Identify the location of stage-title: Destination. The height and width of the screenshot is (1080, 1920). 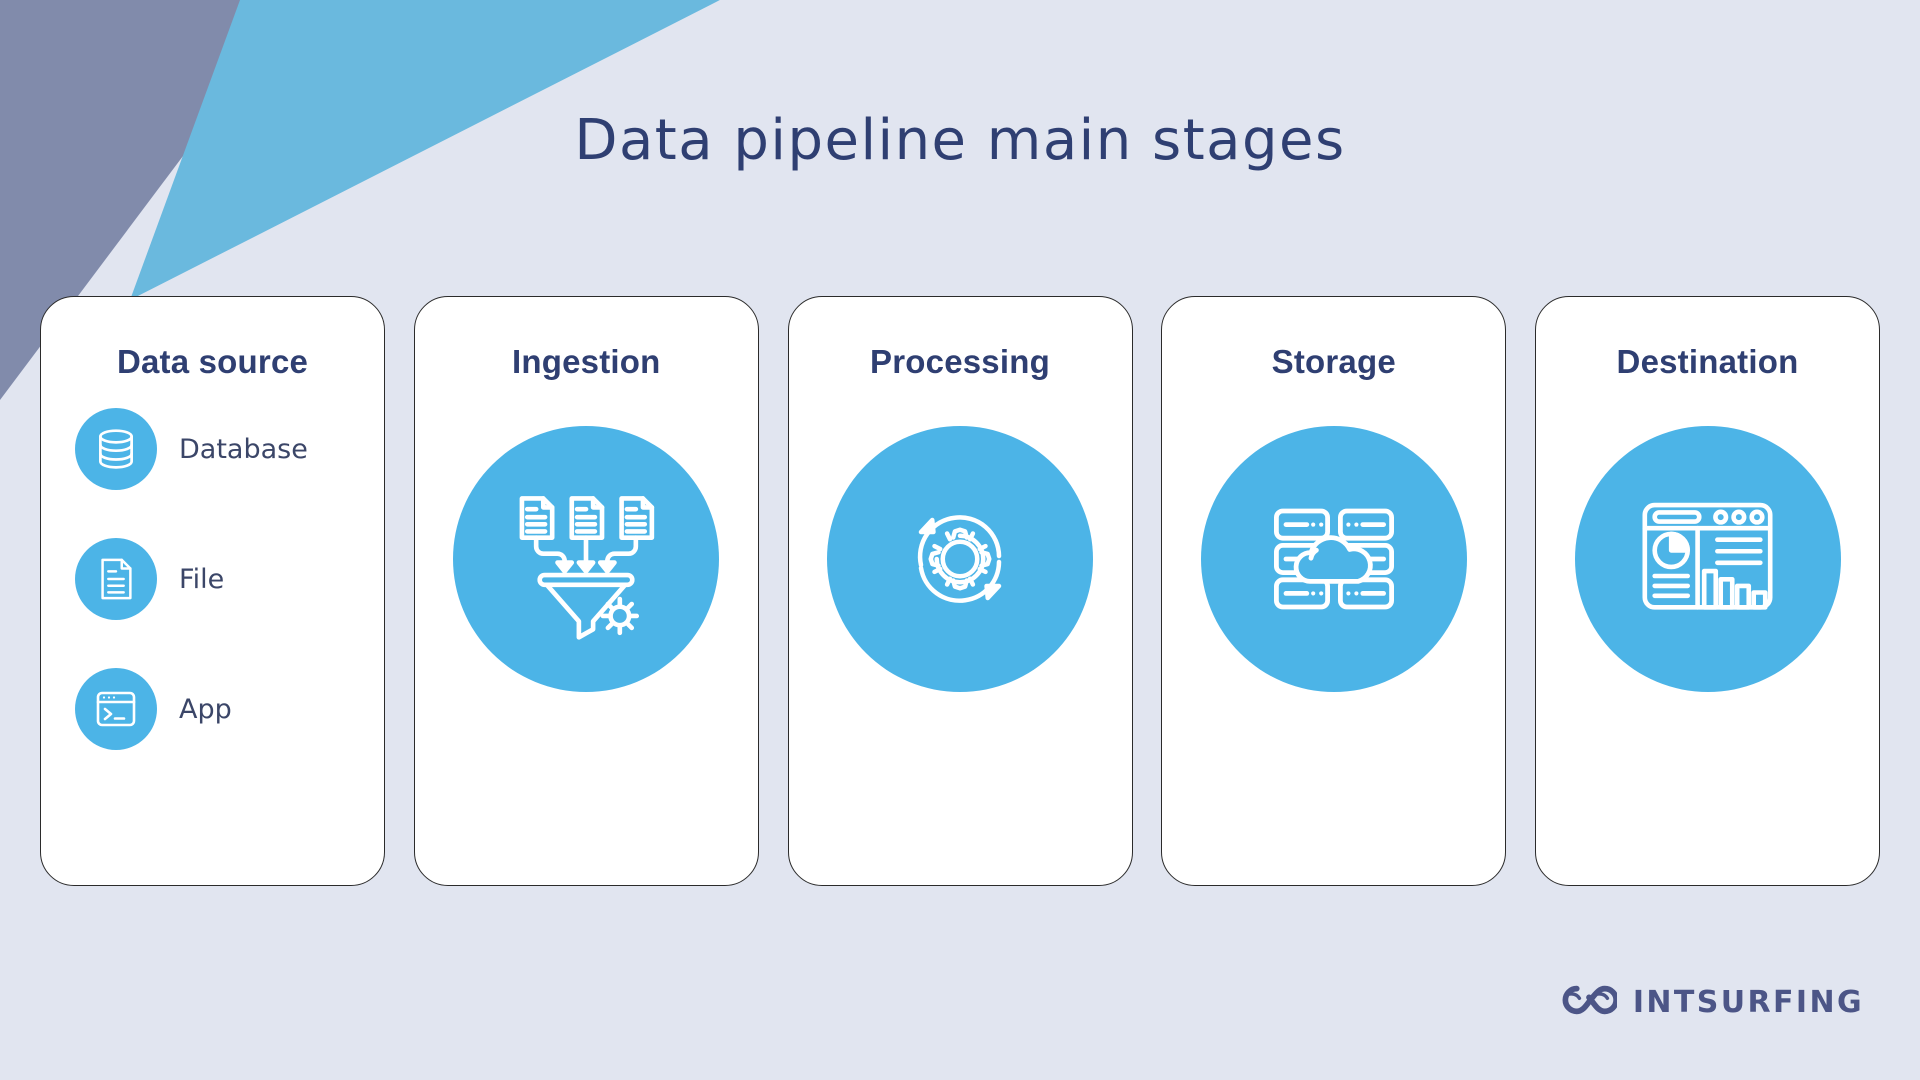
(1707, 361).